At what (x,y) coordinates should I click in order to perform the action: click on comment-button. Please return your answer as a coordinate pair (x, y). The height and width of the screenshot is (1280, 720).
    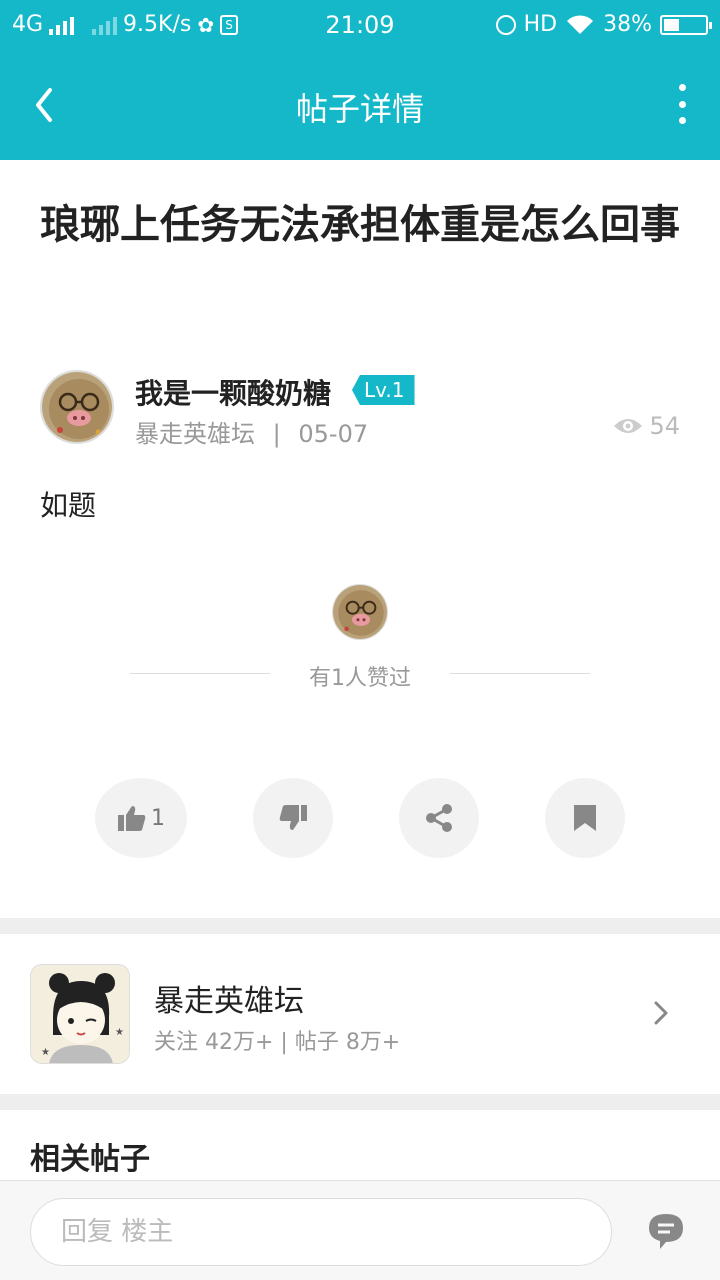
    Looking at the image, I should click on (666, 1231).